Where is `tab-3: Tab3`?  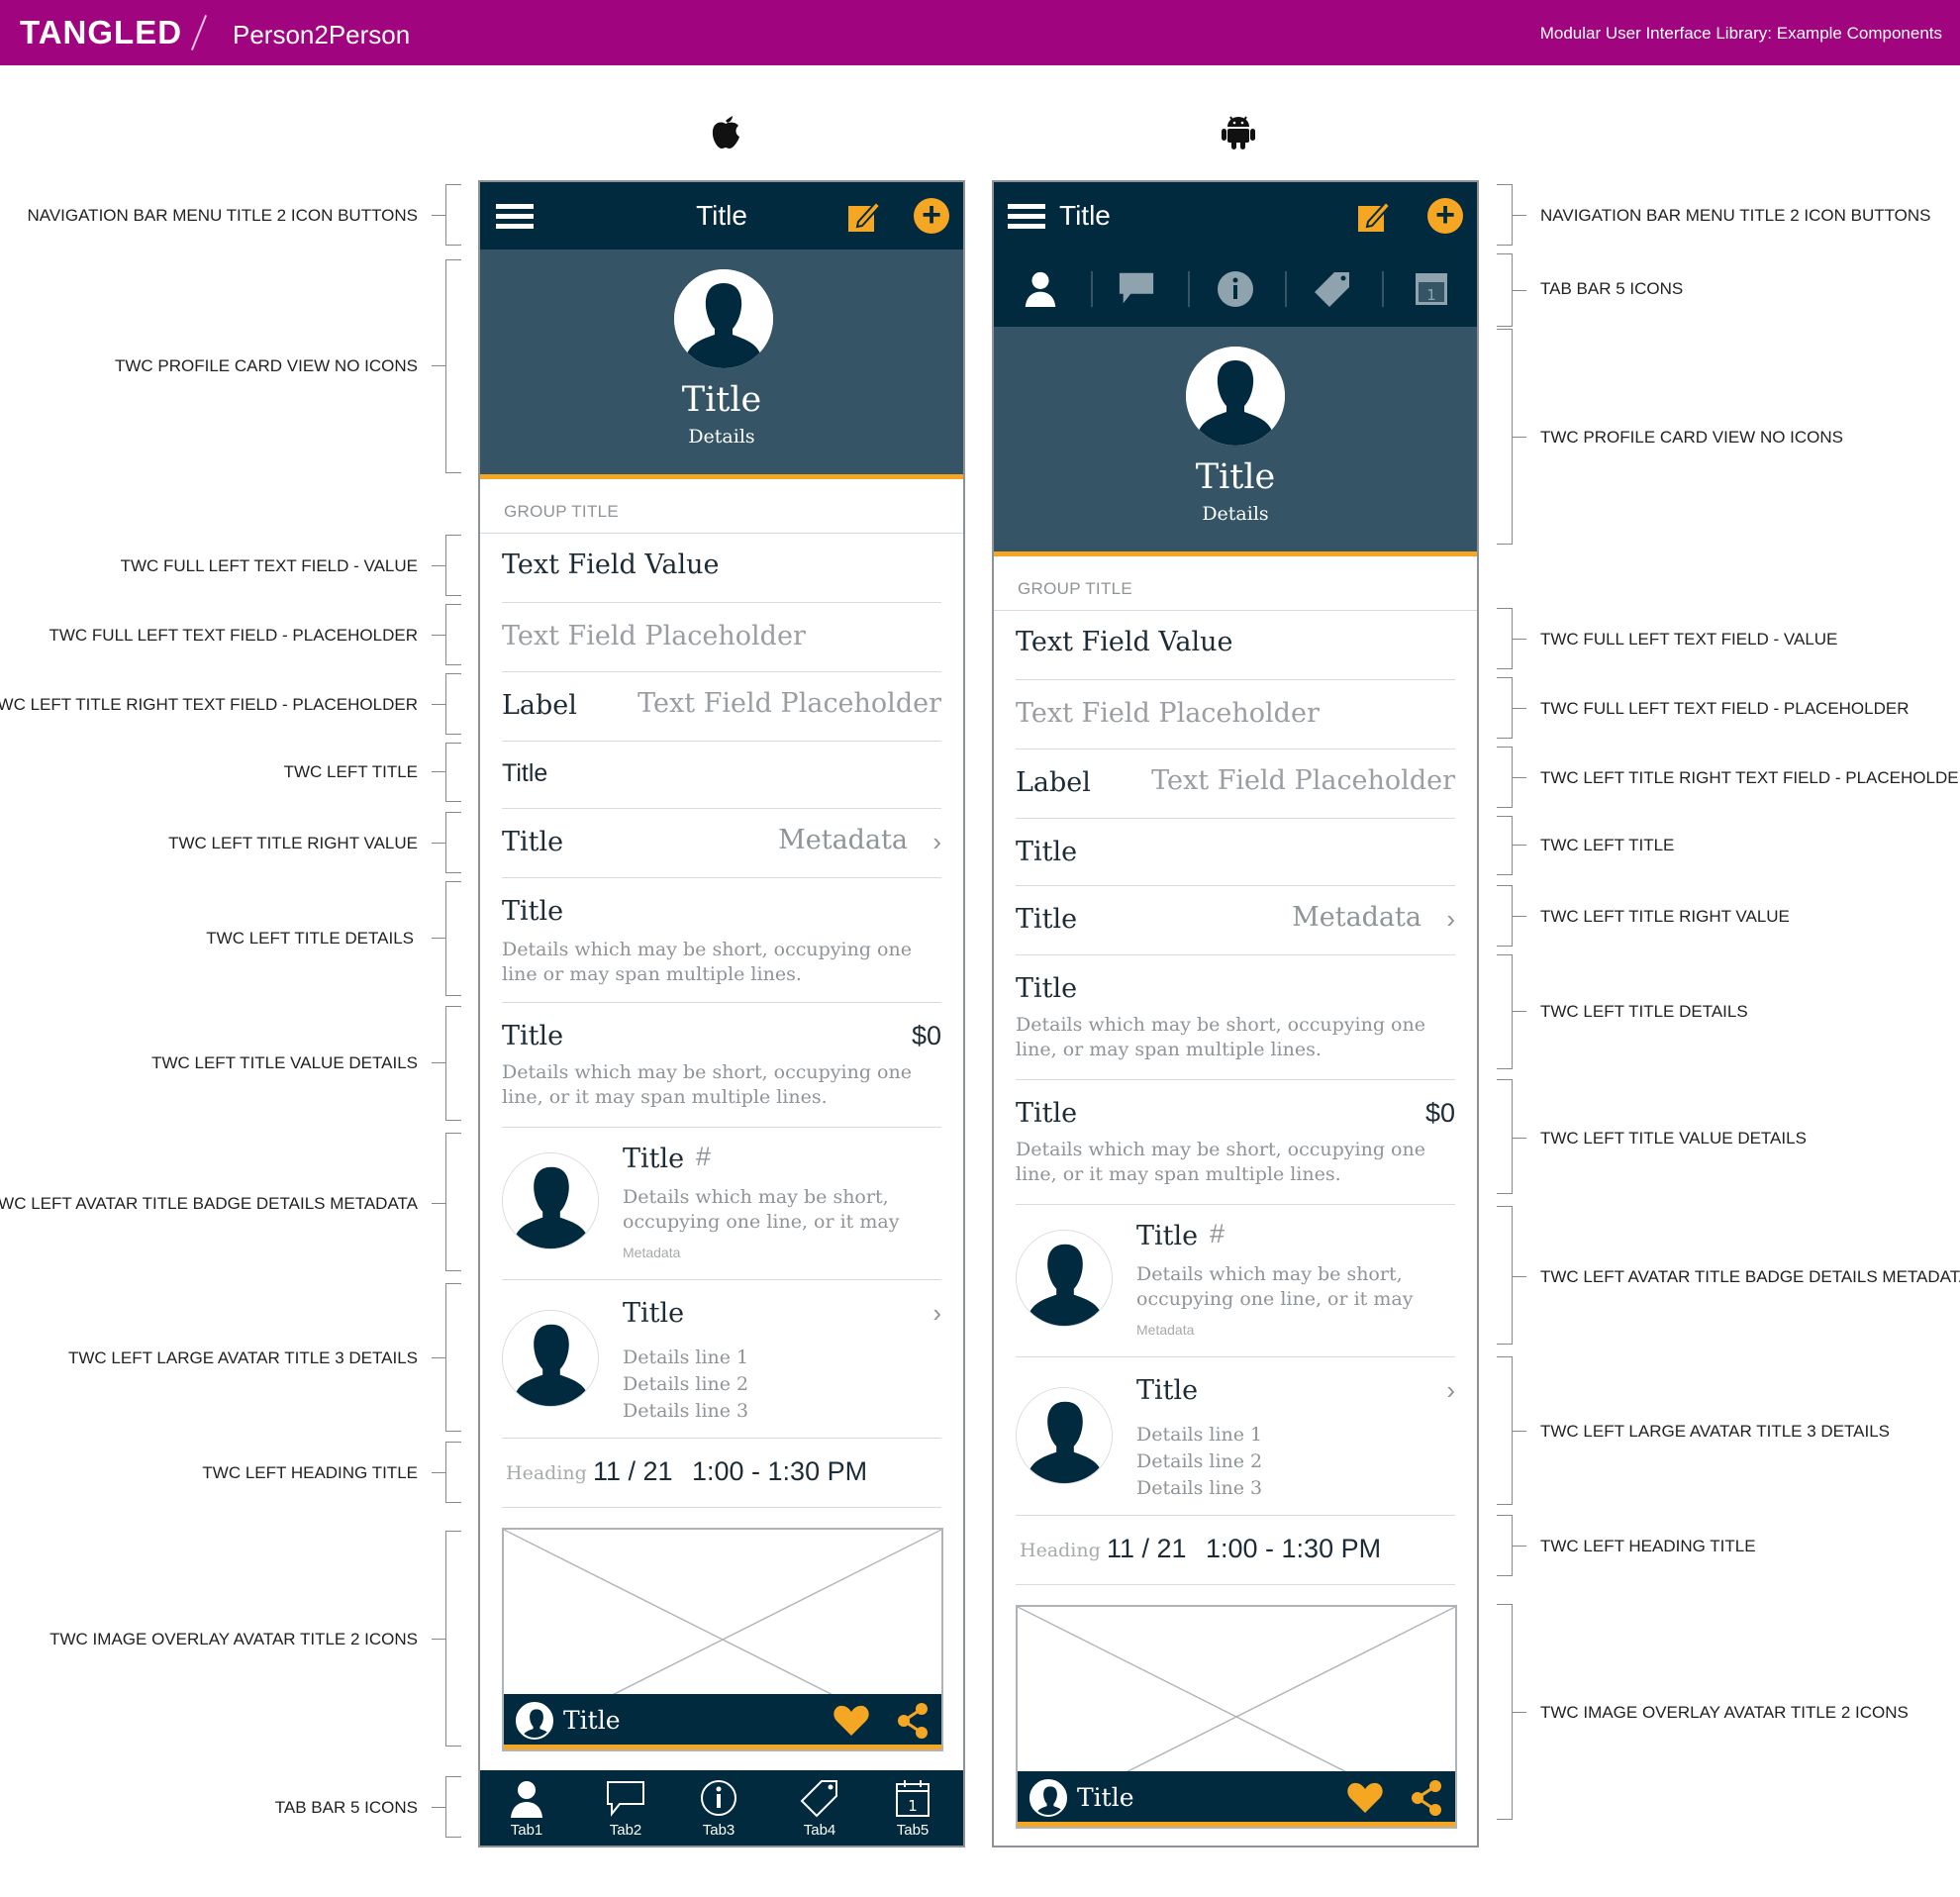
tab-3: Tab3 is located at coordinates (718, 1808).